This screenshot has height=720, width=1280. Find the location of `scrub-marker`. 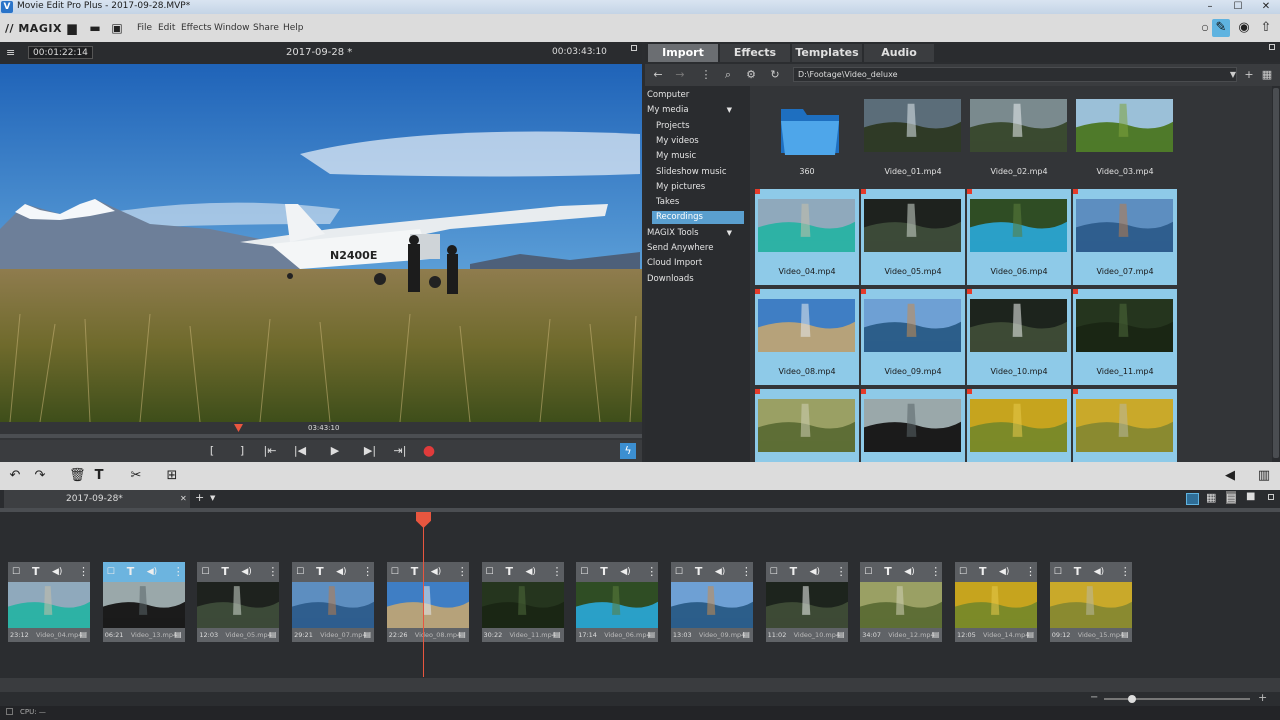

scrub-marker is located at coordinates (238, 428).